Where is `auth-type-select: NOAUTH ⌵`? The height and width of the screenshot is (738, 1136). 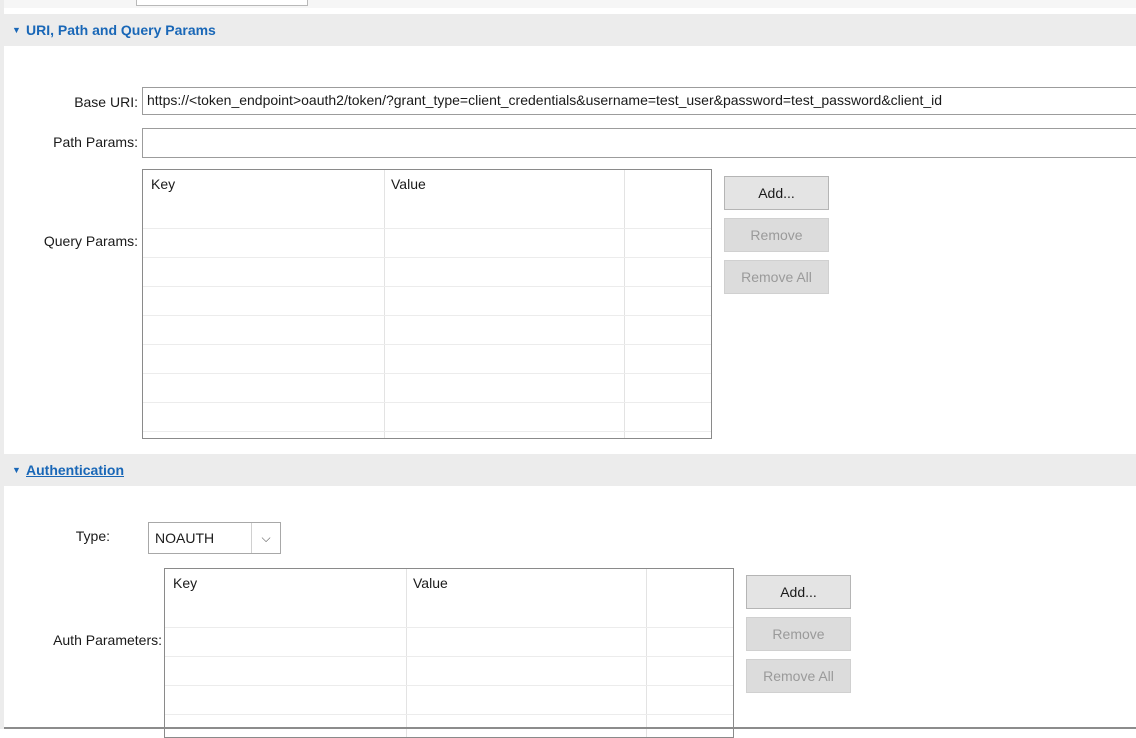 auth-type-select: NOAUTH ⌵ is located at coordinates (214, 538).